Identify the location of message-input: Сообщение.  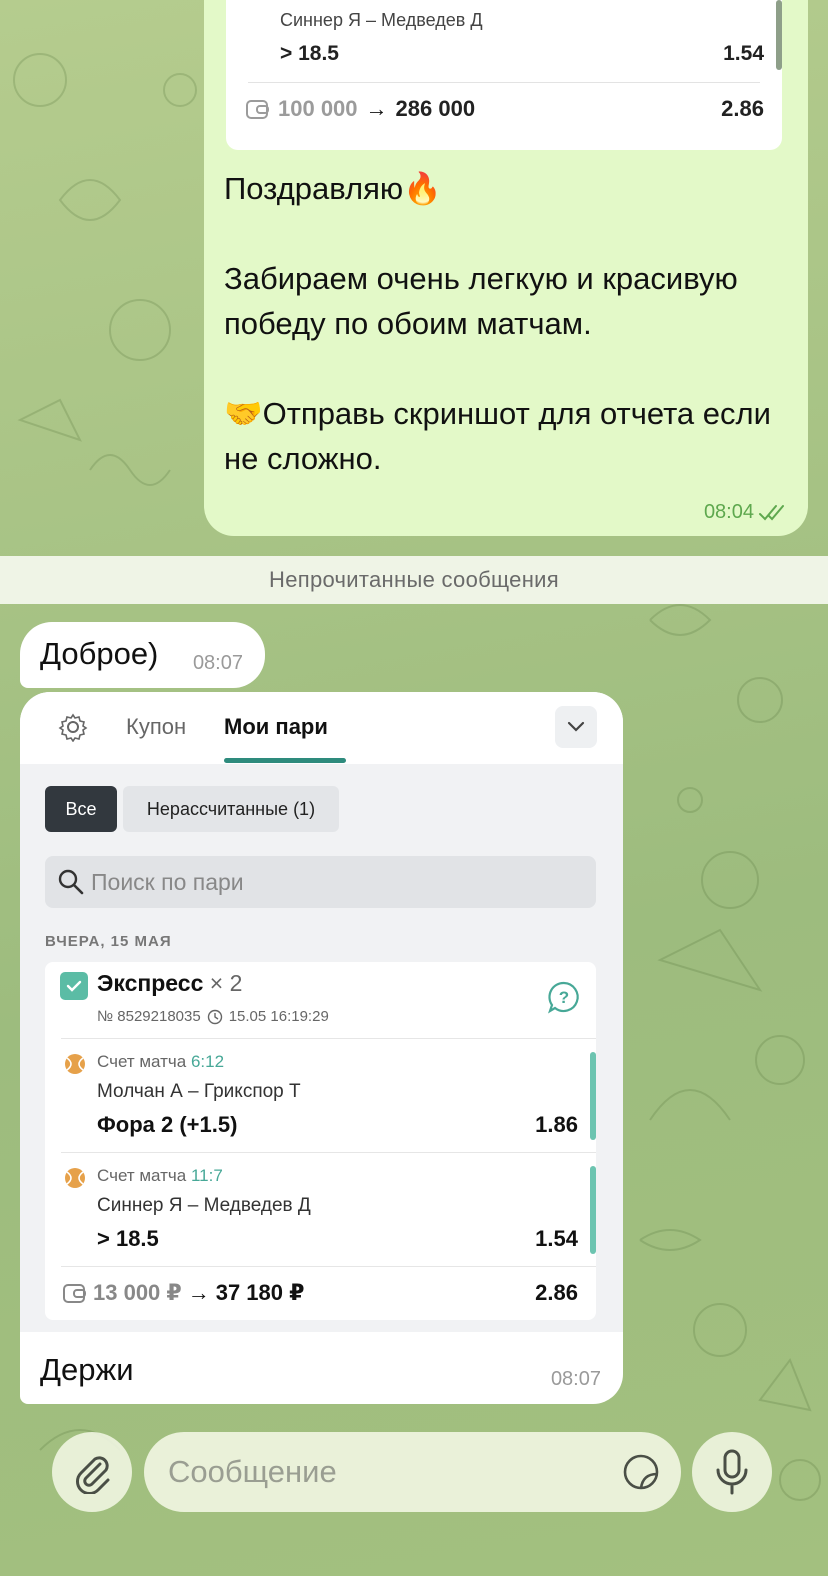
(412, 1472).